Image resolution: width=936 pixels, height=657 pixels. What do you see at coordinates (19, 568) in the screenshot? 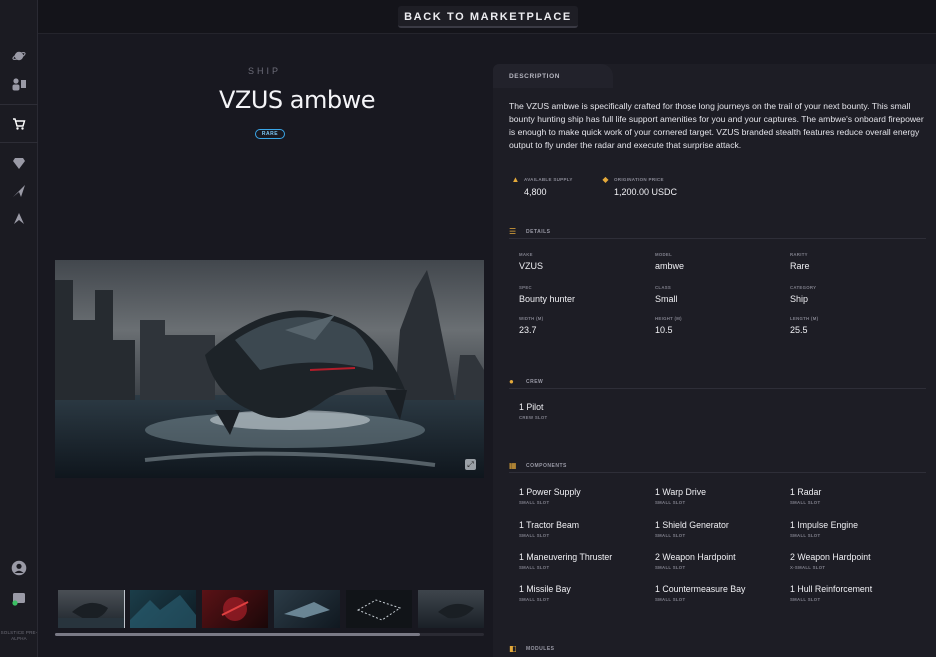
I see `profile-icon` at bounding box center [19, 568].